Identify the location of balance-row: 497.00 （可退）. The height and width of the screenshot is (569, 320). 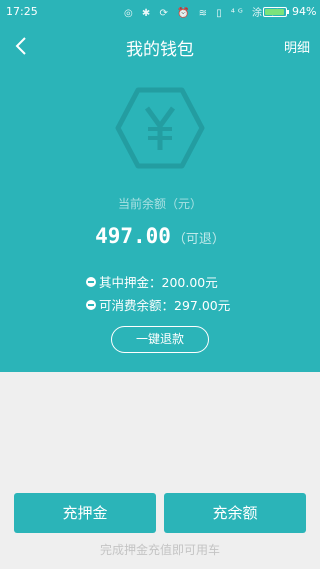
(160, 236).